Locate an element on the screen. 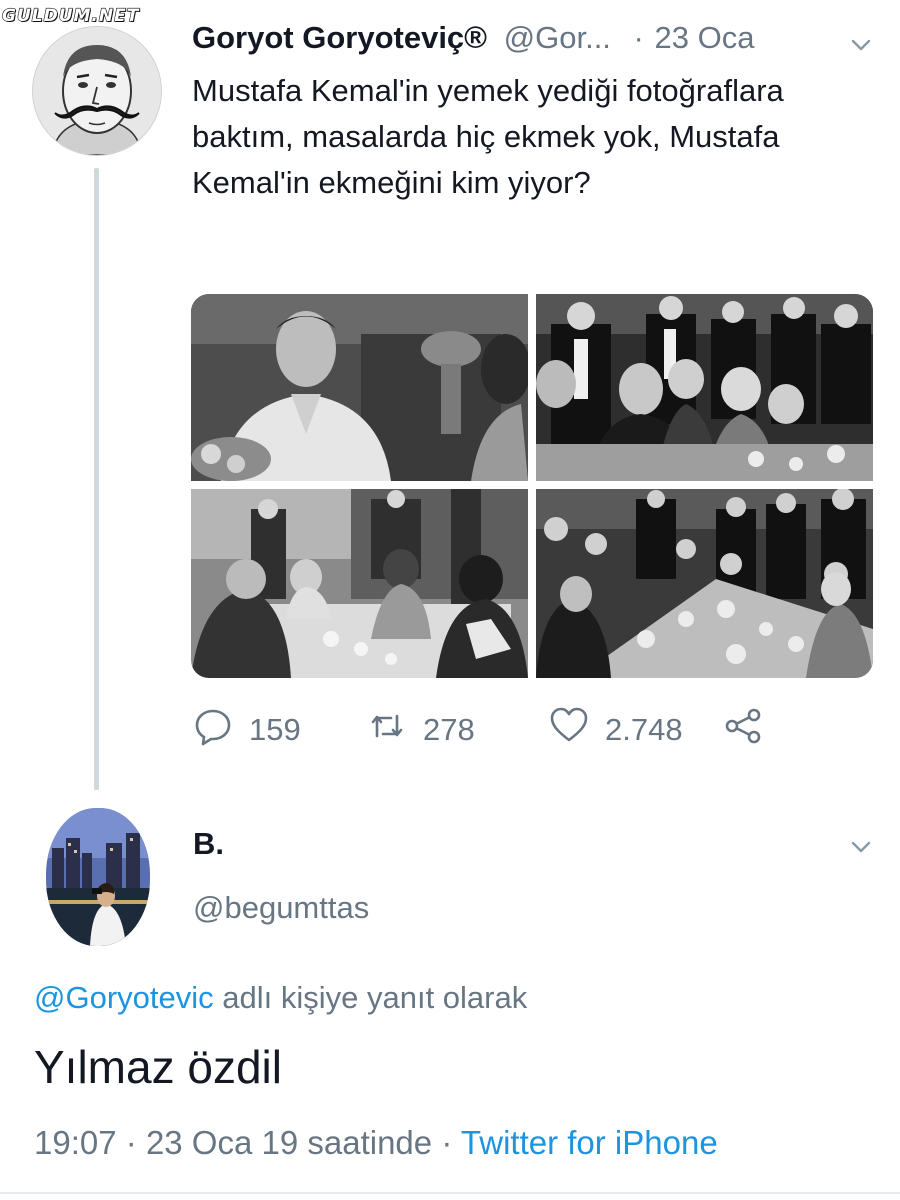 The height and width of the screenshot is (1200, 900). tweet-header: Goryot Goryoteviç® @Gor... · 23 Oca is located at coordinates (473, 38).